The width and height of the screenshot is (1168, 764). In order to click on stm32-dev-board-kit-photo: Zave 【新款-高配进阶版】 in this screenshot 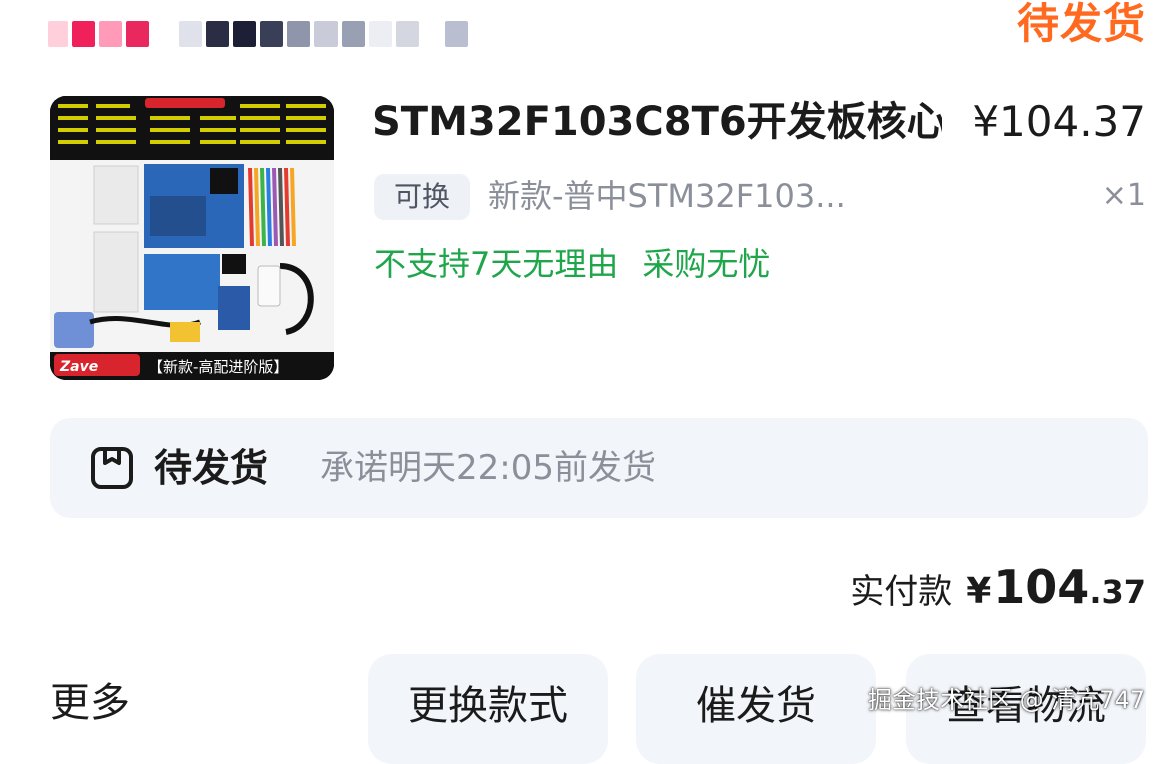, I will do `click(192, 238)`.